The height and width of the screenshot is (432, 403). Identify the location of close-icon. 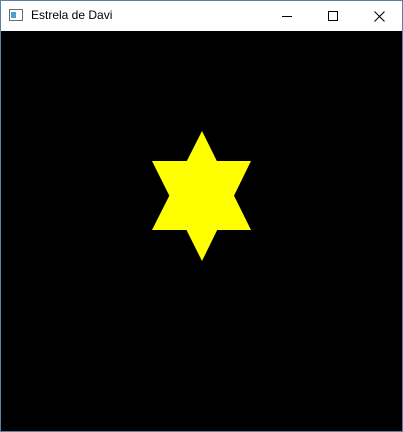
(379, 16).